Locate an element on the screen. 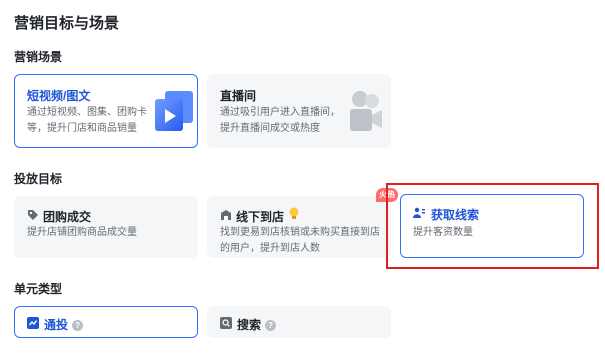 Image resolution: width=605 pixels, height=364 pixels. section-title-goal: 投放目标 is located at coordinates (38, 179).